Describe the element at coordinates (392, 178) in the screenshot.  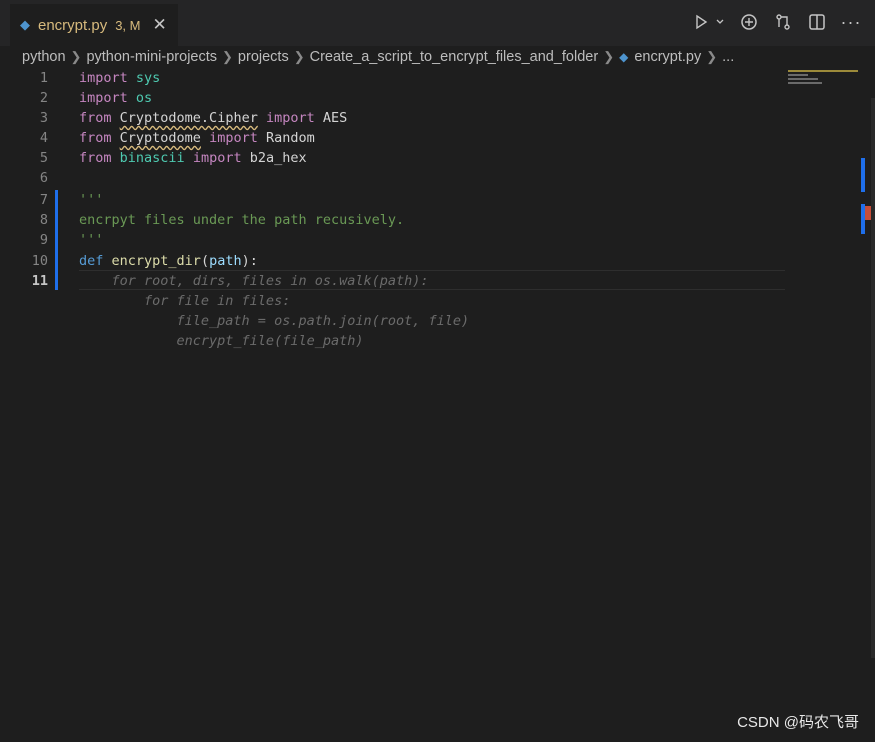
I see `code-line: 6` at that location.